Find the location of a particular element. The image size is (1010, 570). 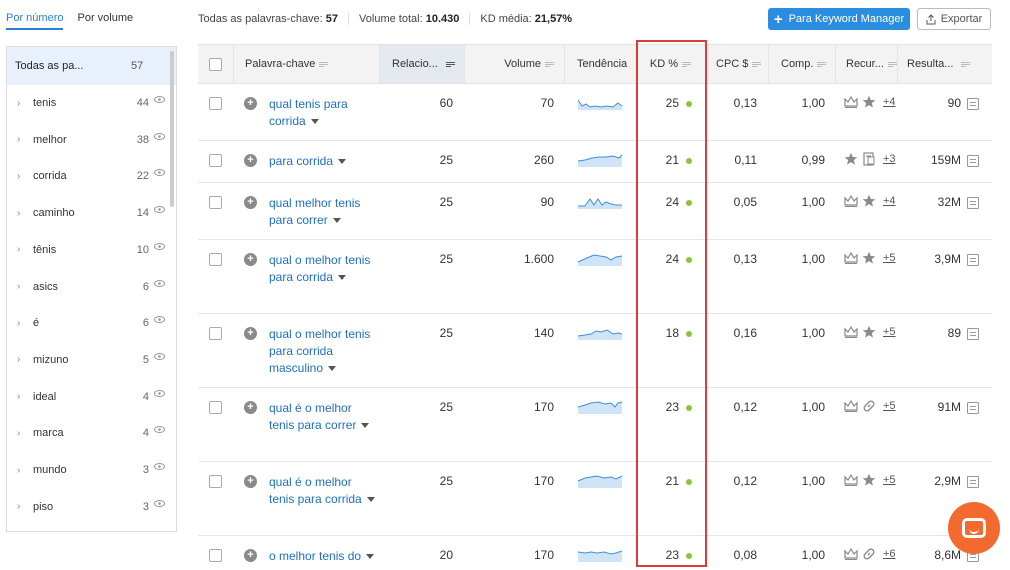

more-features-link: +6 is located at coordinates (889, 554).